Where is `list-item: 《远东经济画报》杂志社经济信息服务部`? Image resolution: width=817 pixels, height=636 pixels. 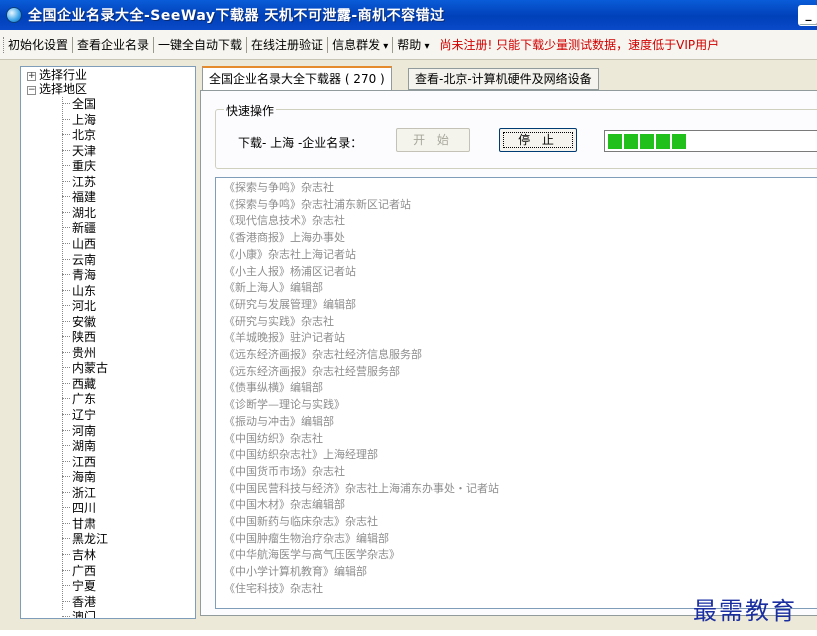
list-item: 《远东经济画报》杂志社经济信息服务部 is located at coordinates (323, 355).